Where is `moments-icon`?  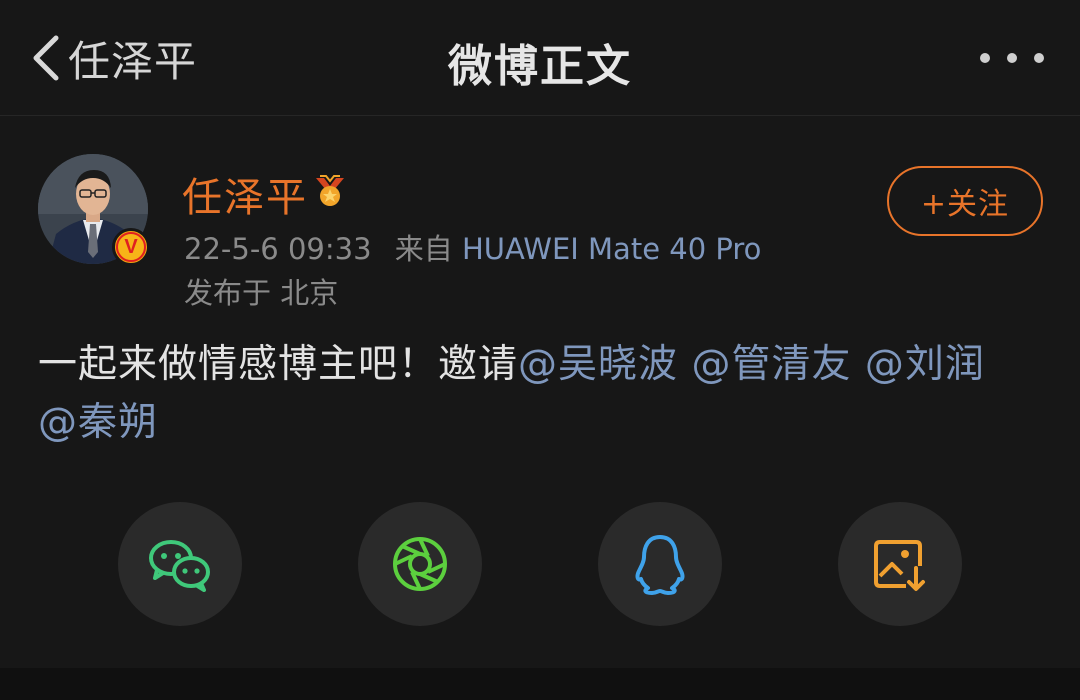 moments-icon is located at coordinates (420, 564).